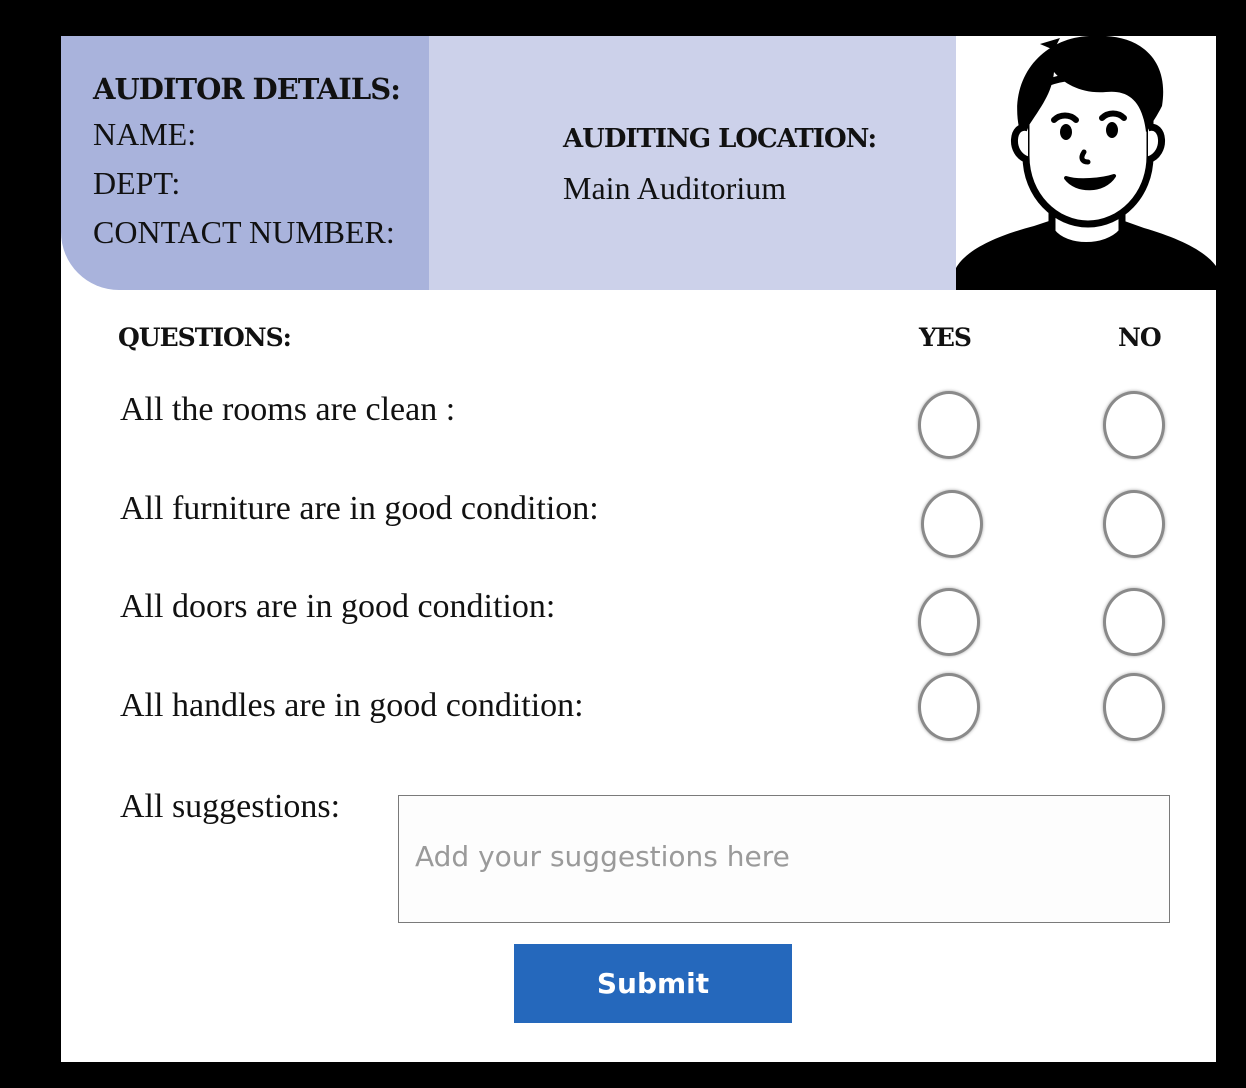 Image resolution: width=1246 pixels, height=1088 pixels. What do you see at coordinates (784, 859) in the screenshot?
I see `suggestions-input` at bounding box center [784, 859].